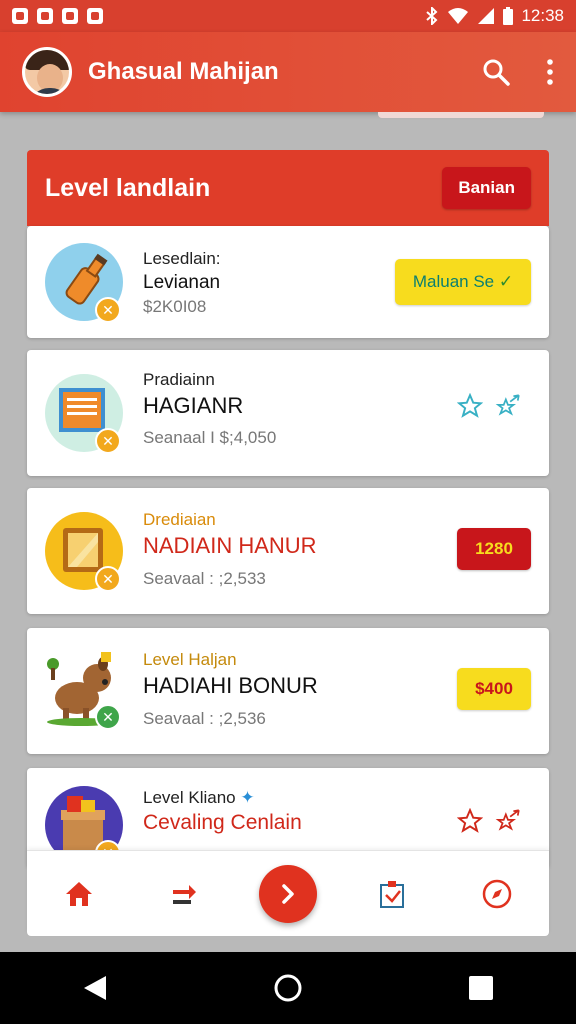  Describe the element at coordinates (183, 71) in the screenshot. I see `app-title: Ghasual Mahijan` at that location.